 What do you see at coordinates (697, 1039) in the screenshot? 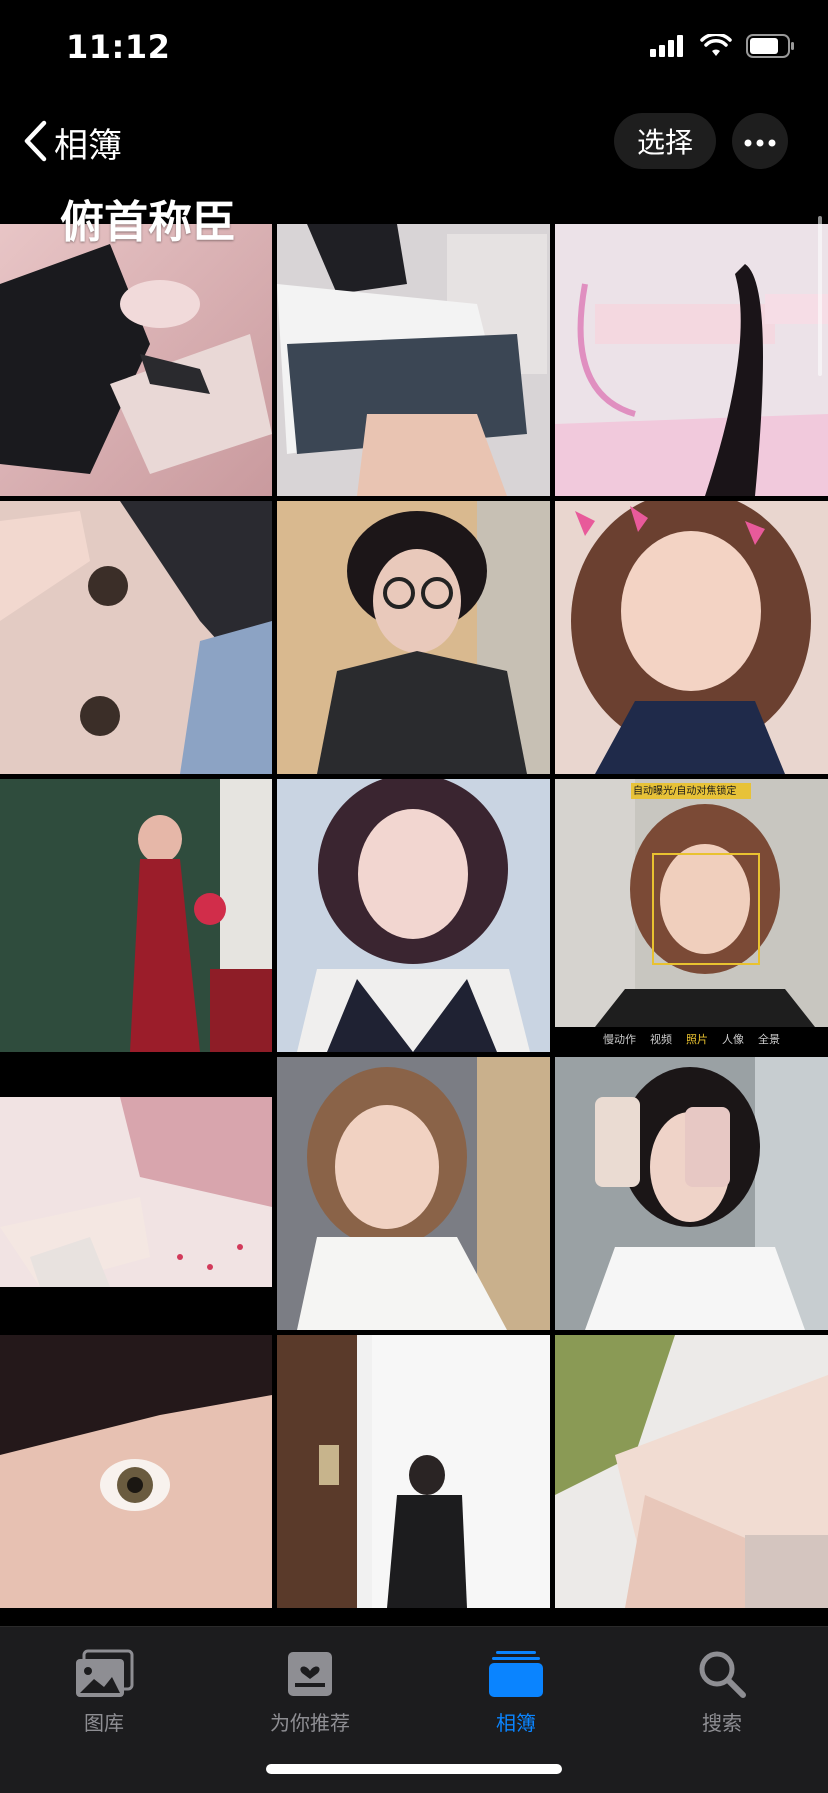
I see `camera-mode-photo: 照片` at bounding box center [697, 1039].